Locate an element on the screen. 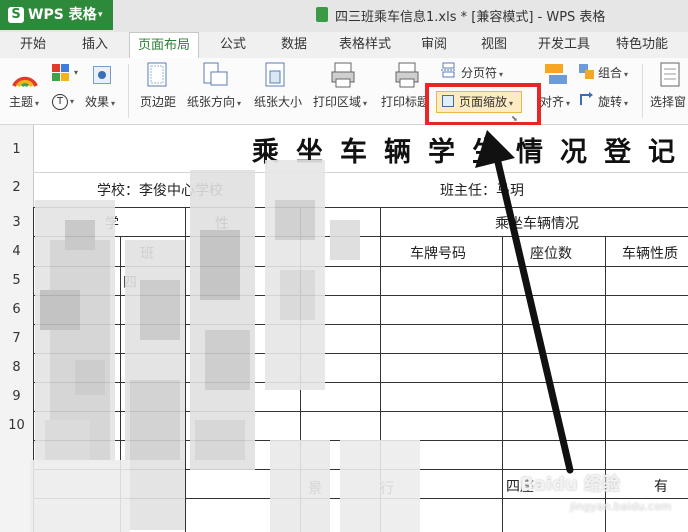 This screenshot has width=688, height=532. pointer-arrow is located at coordinates (524, 302).